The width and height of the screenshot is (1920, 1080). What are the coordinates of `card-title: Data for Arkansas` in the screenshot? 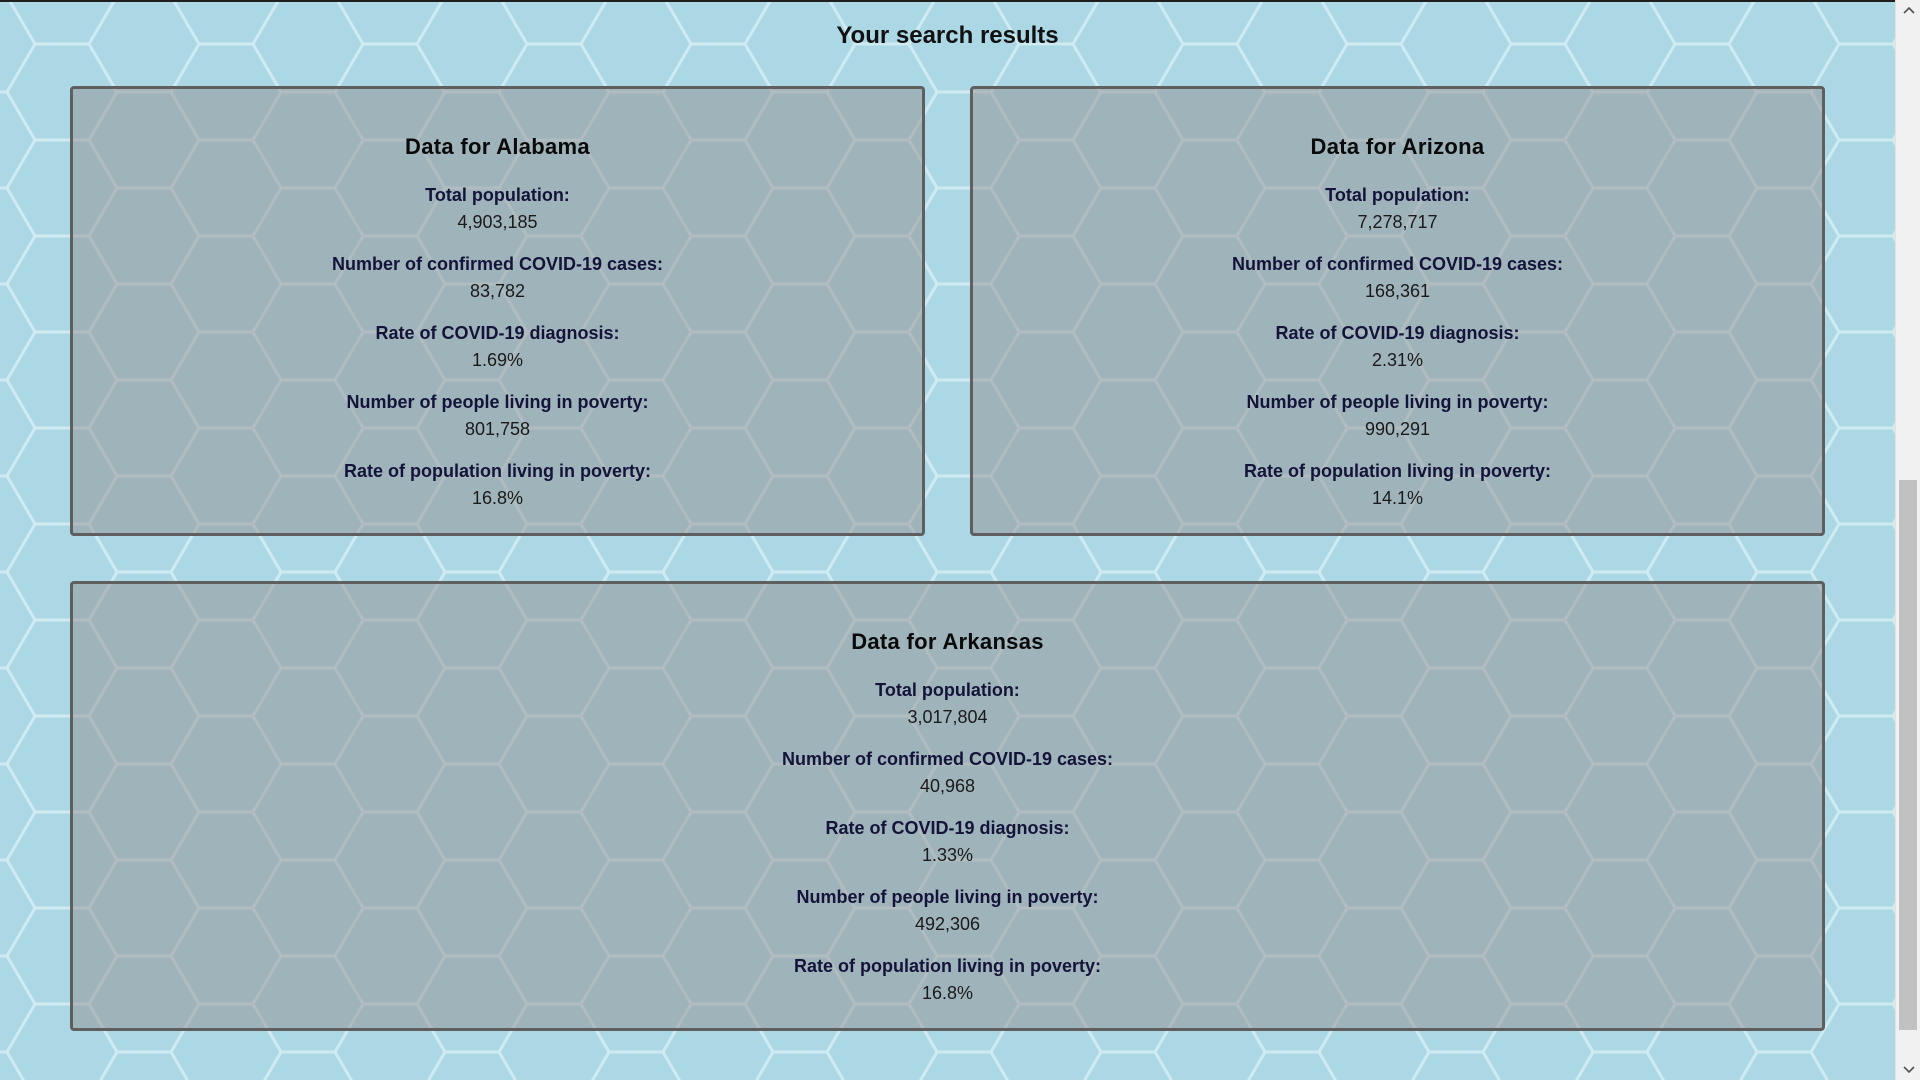 It's located at (947, 641).